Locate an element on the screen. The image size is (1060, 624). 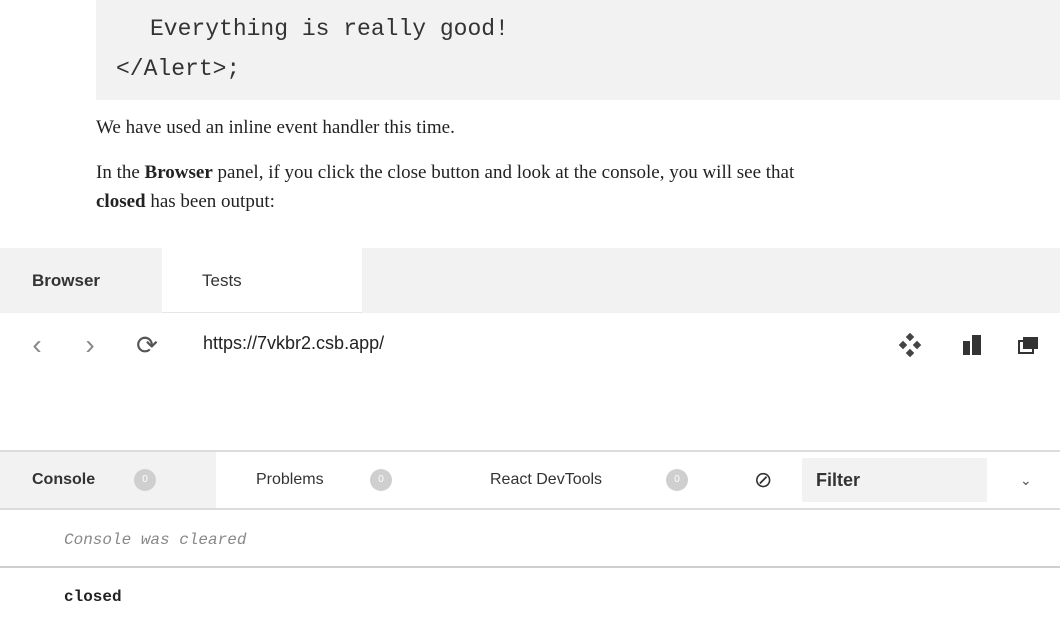
forward-button: › is located at coordinates (90, 345).